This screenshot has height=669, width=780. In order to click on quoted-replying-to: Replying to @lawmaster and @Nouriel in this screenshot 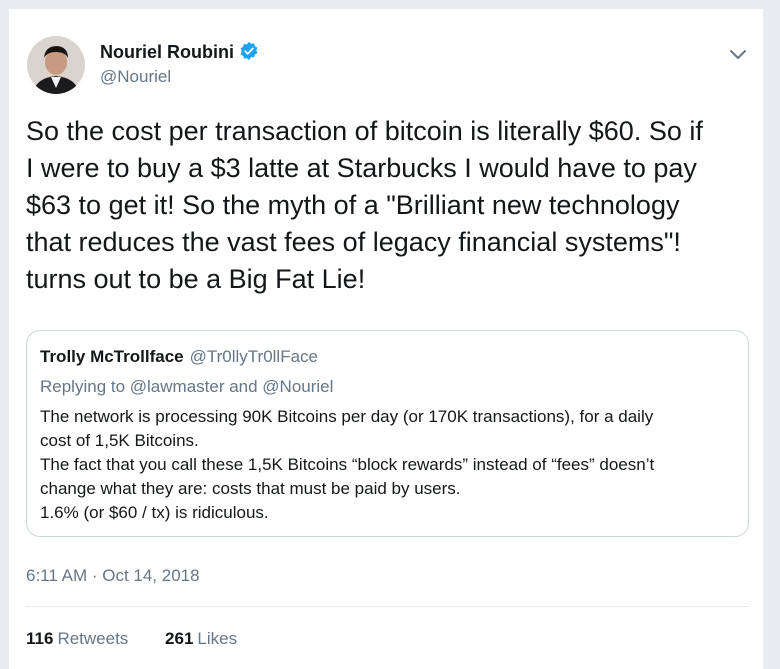, I will do `click(187, 386)`.